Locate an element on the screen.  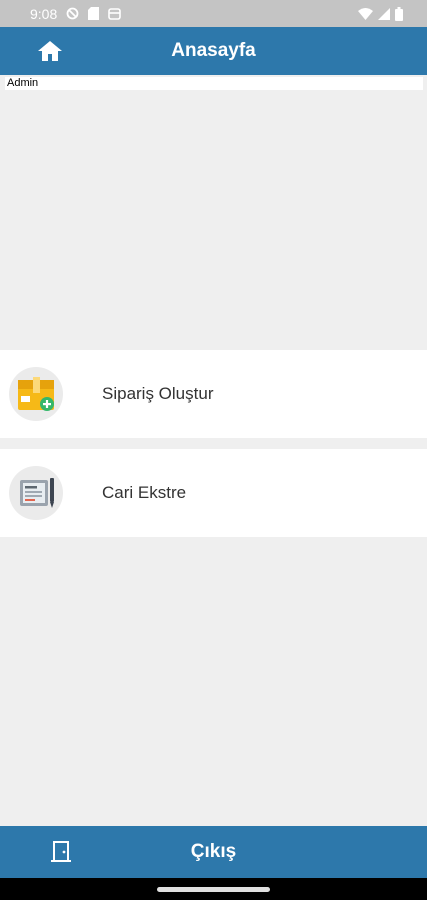
user-name: Admin is located at coordinates (214, 83).